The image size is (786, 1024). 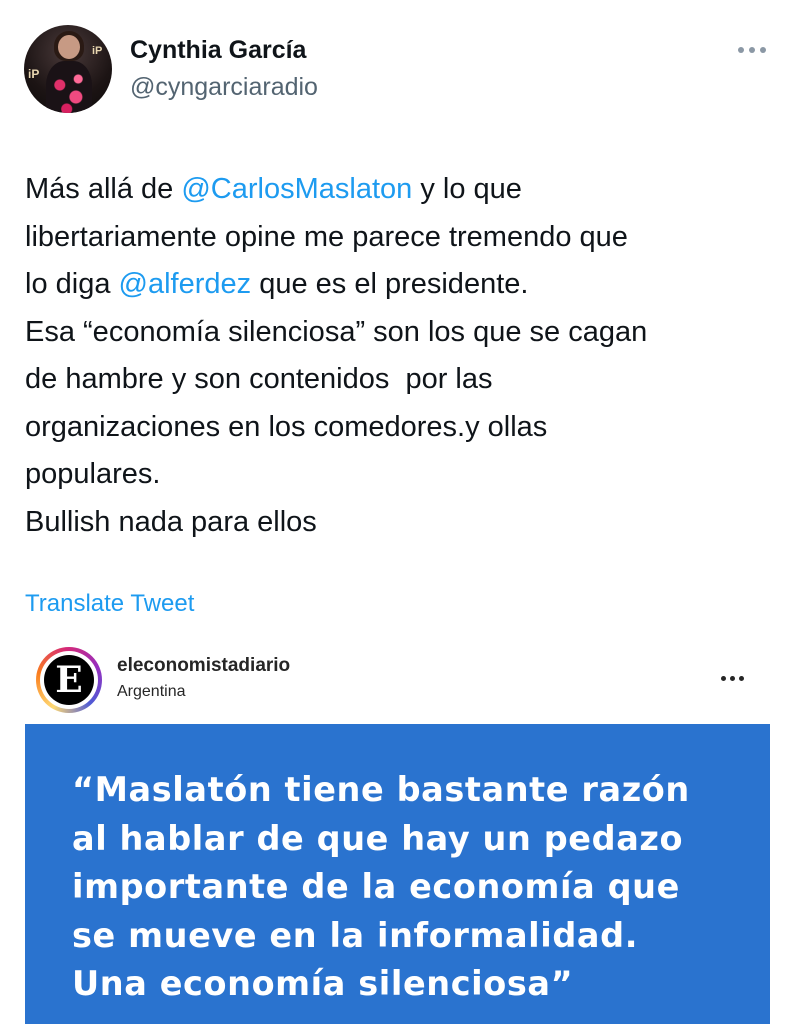 What do you see at coordinates (72, 284) in the screenshot?
I see `tweet-text-segment: lo diga` at bounding box center [72, 284].